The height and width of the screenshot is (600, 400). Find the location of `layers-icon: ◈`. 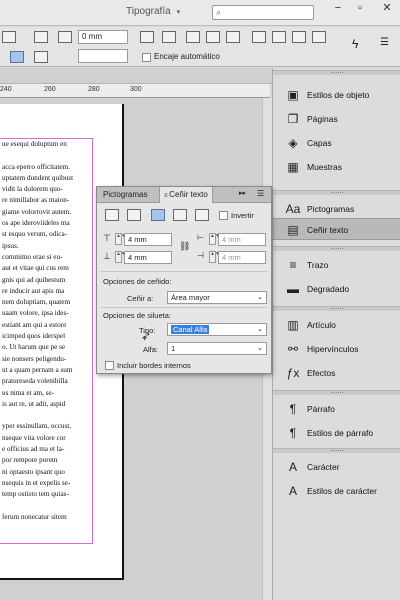

layers-icon: ◈ is located at coordinates (293, 143).